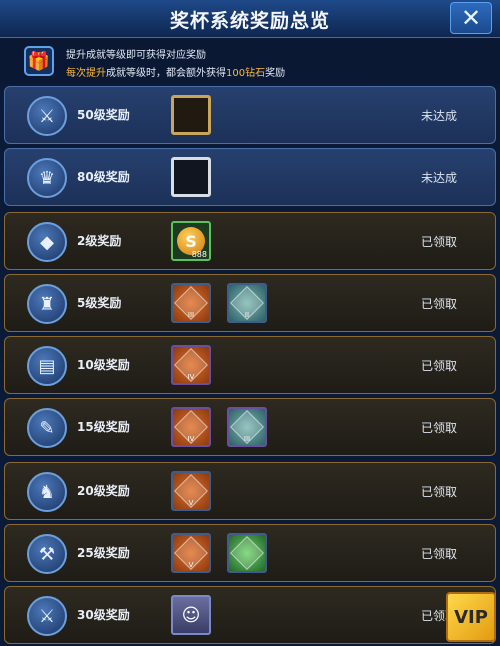 This screenshot has height=646, width=500. What do you see at coordinates (247, 303) in the screenshot?
I see `teal-crate-reward-icon: II` at bounding box center [247, 303].